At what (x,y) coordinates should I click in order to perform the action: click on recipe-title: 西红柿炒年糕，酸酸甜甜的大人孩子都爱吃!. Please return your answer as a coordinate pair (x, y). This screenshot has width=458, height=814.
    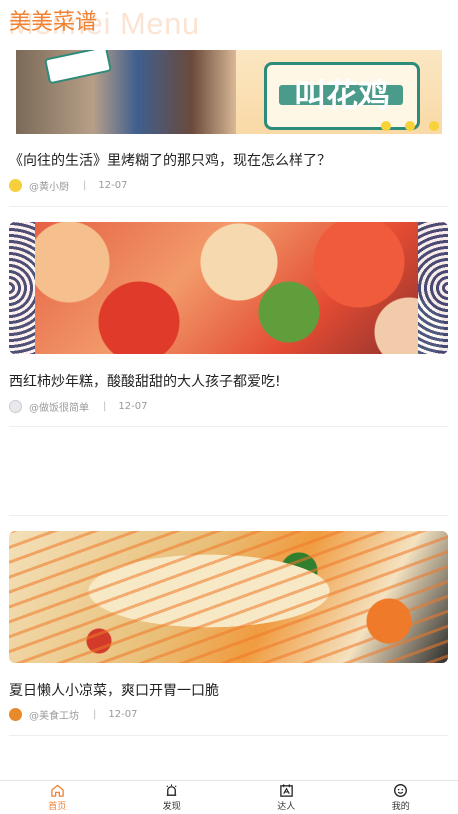
    Looking at the image, I should click on (145, 381).